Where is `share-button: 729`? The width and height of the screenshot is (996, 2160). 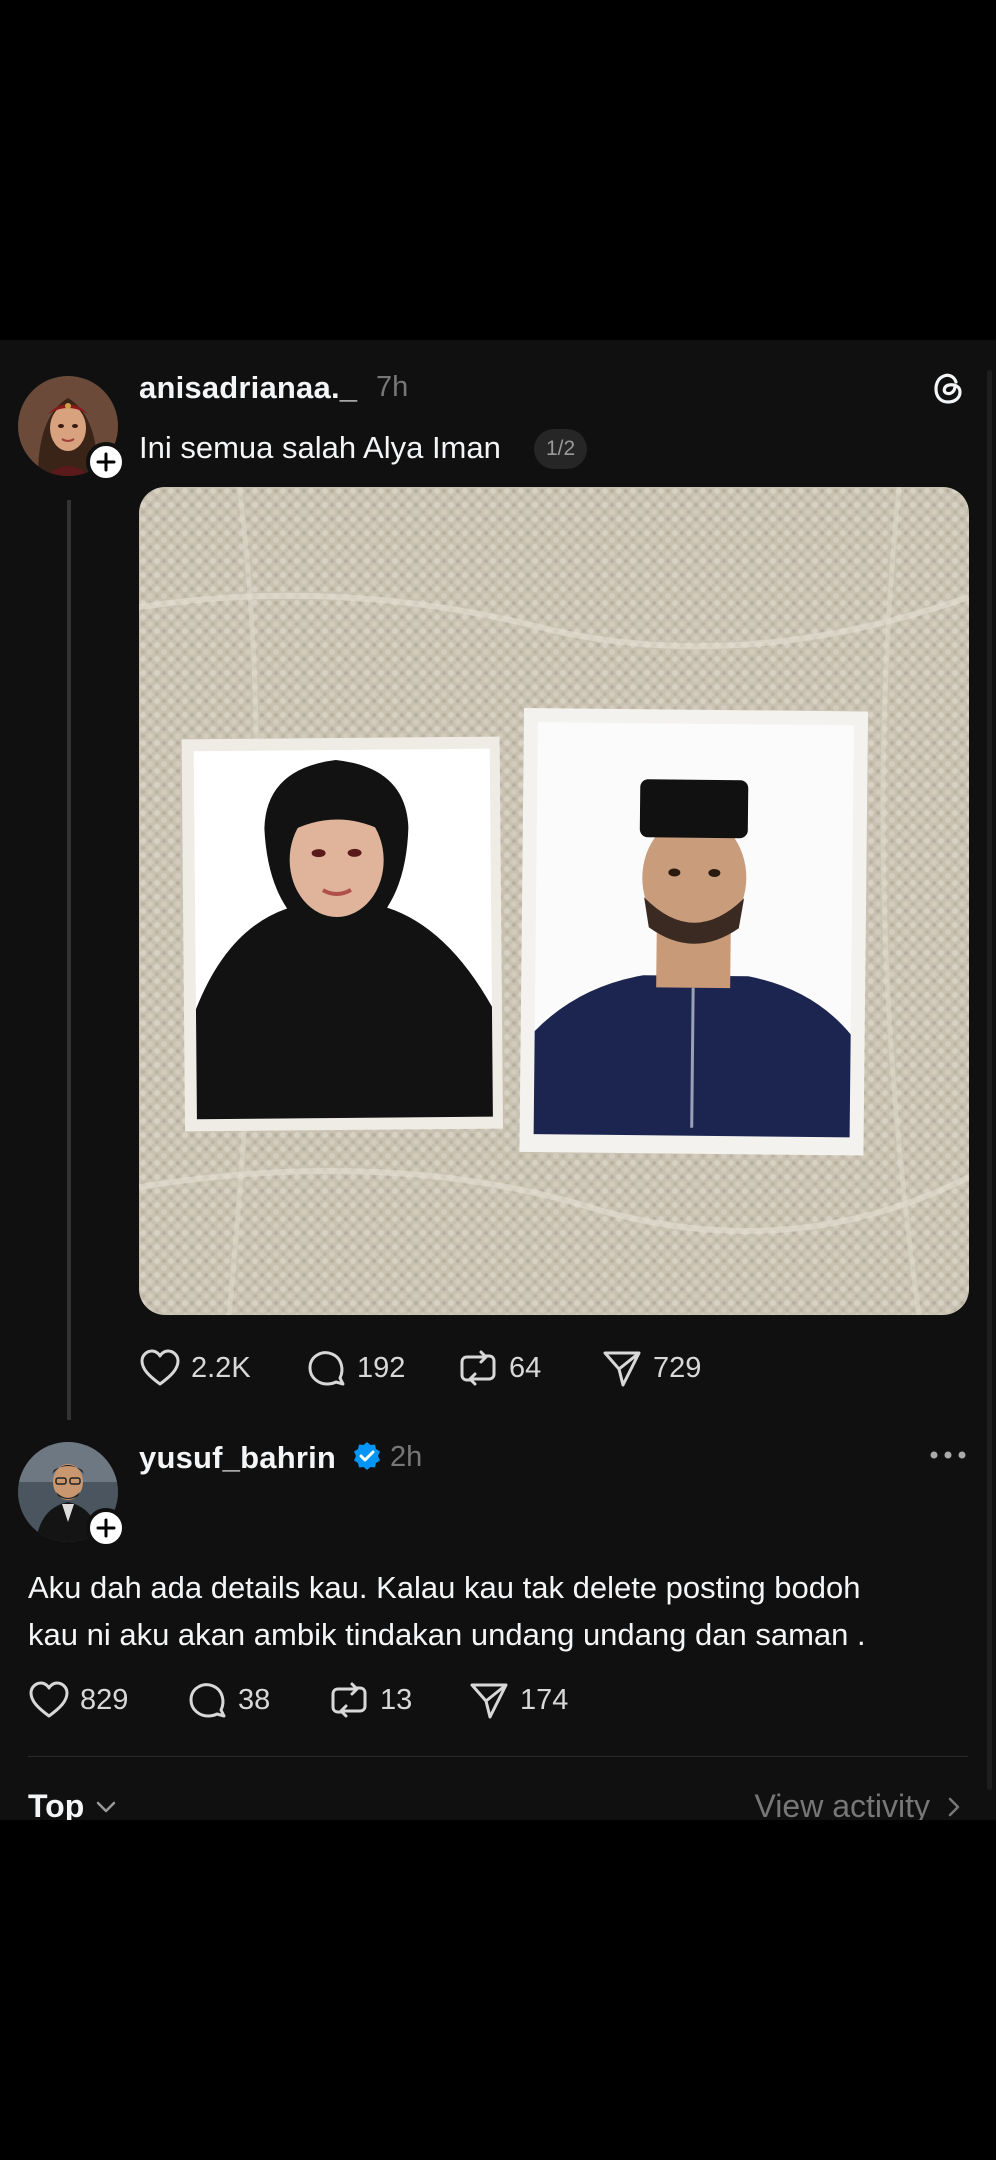
share-button: 729 is located at coordinates (651, 1368).